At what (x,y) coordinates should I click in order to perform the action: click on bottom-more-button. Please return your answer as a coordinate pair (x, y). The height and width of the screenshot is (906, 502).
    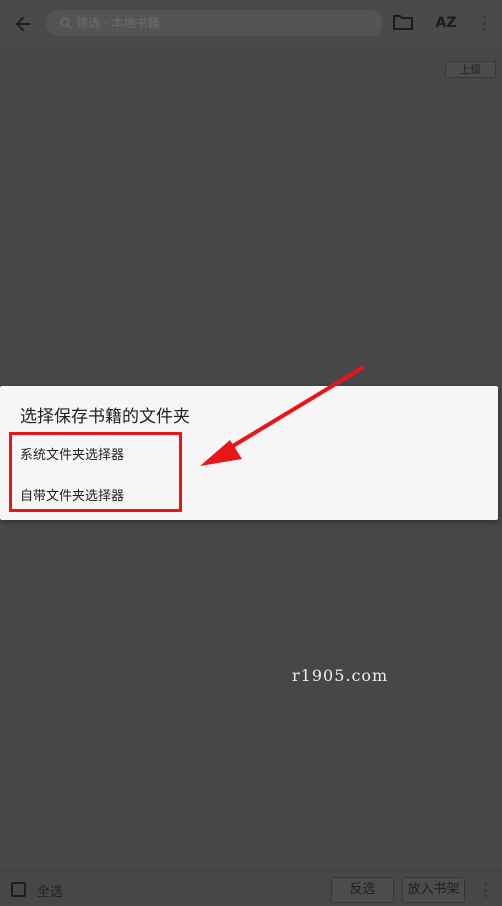
    Looking at the image, I should click on (485, 890).